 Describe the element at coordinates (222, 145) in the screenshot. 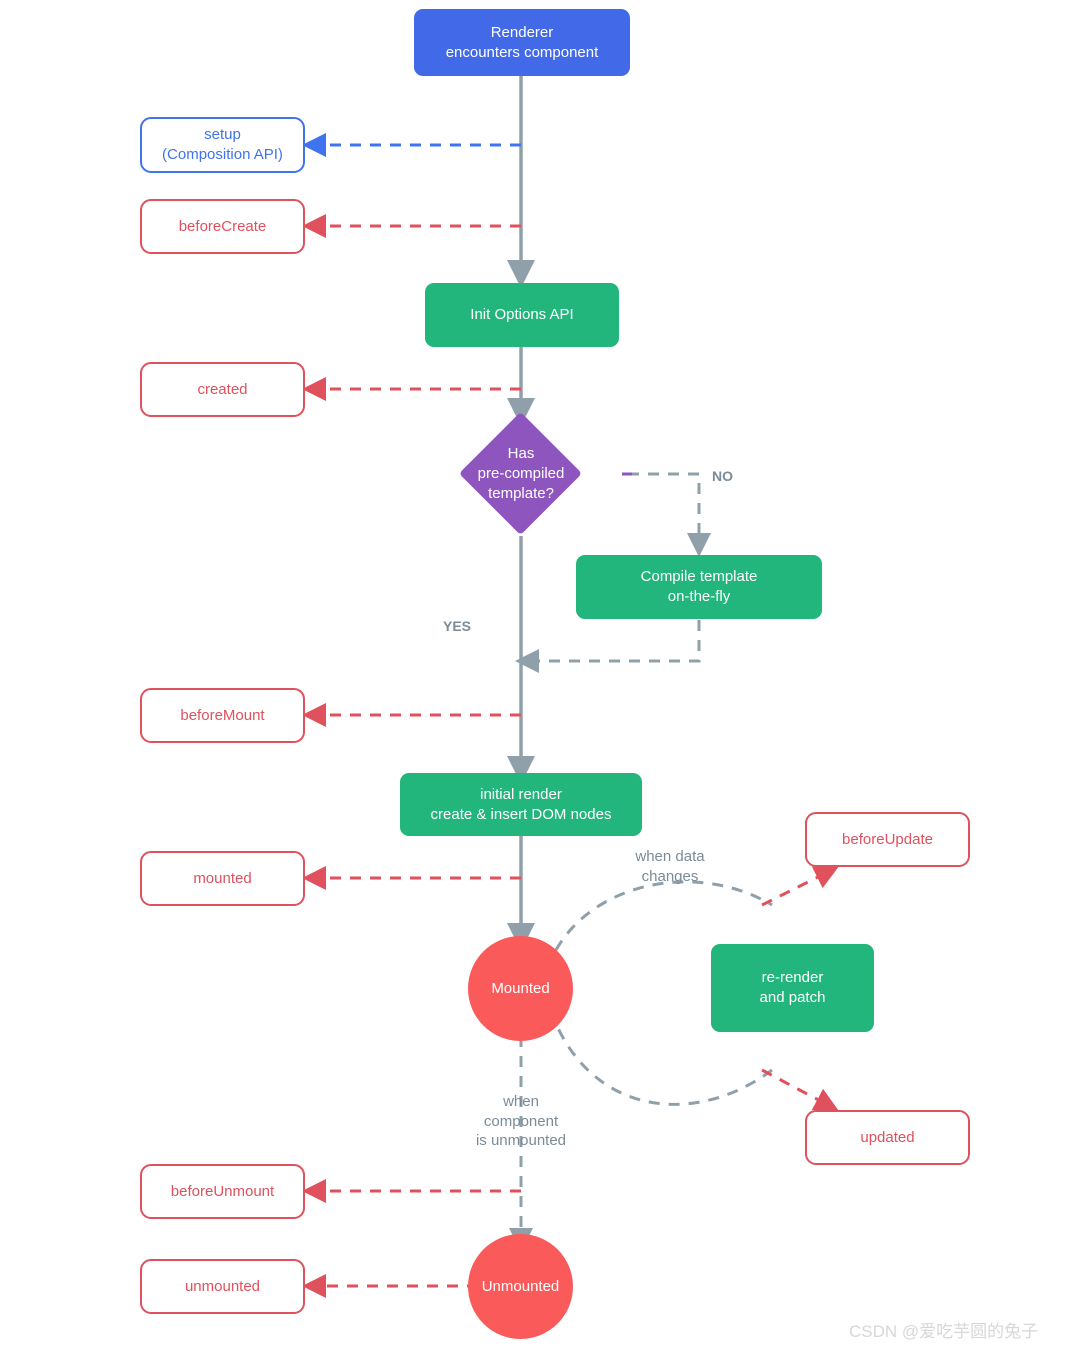

I see `node-setup-composition-api: setup (Composition API)` at that location.